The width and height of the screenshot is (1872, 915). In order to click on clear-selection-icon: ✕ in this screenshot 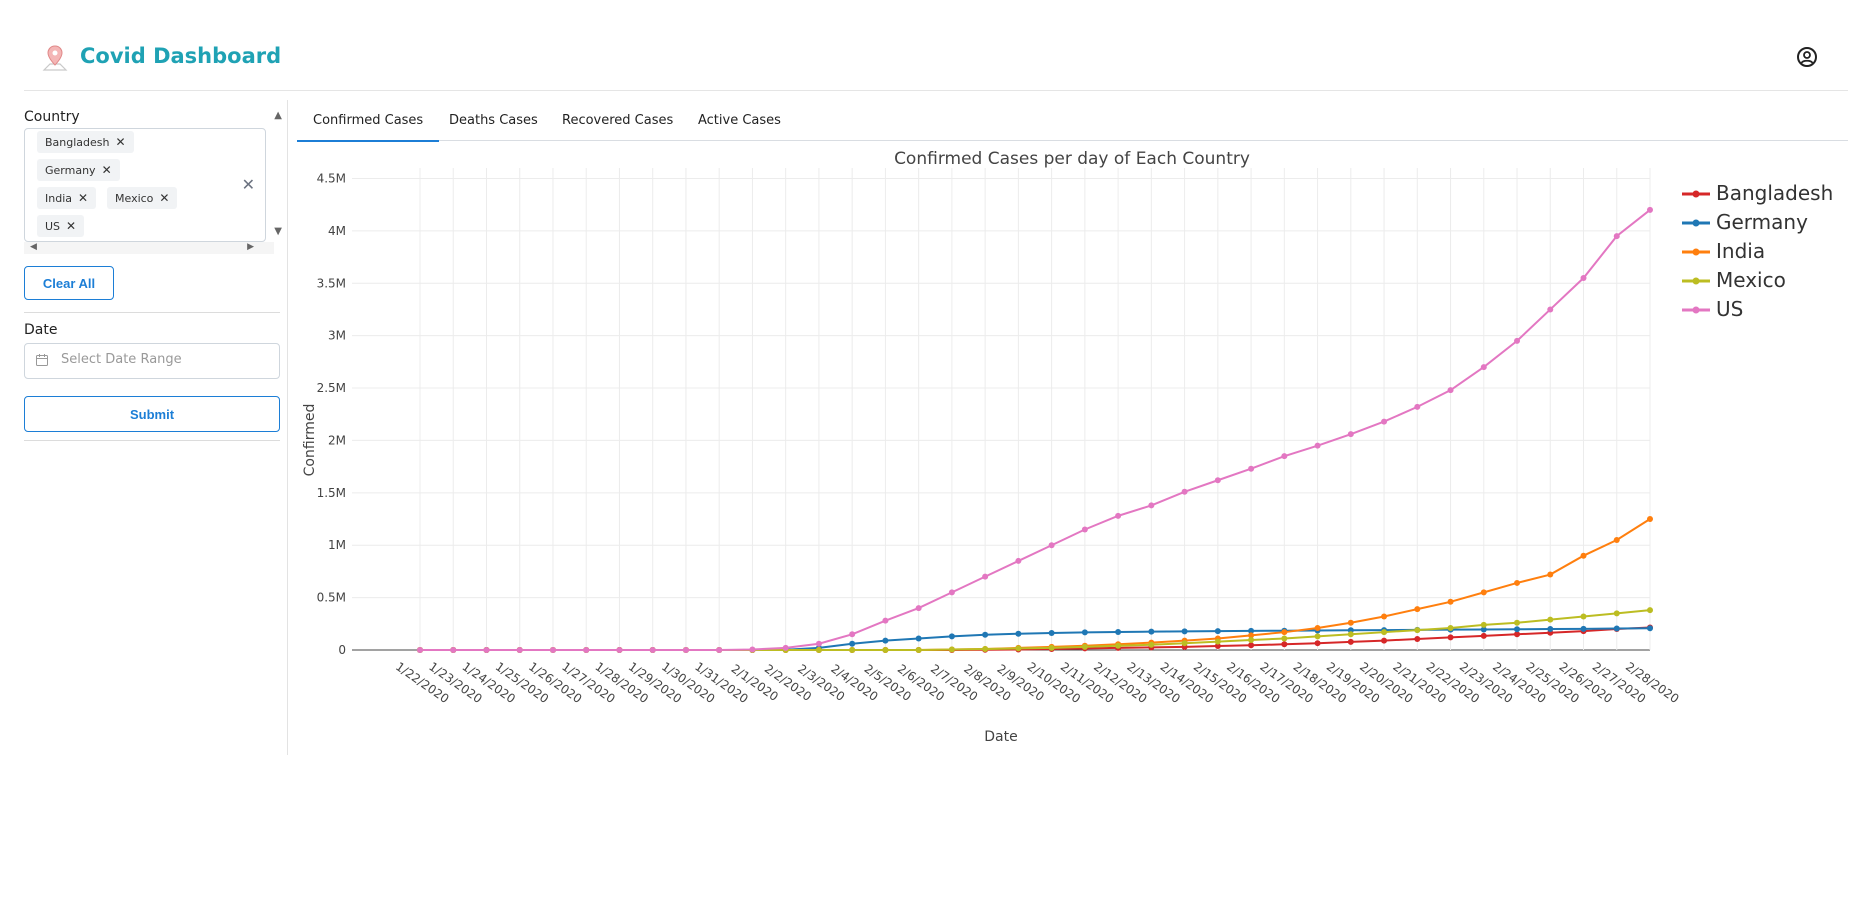, I will do `click(248, 184)`.